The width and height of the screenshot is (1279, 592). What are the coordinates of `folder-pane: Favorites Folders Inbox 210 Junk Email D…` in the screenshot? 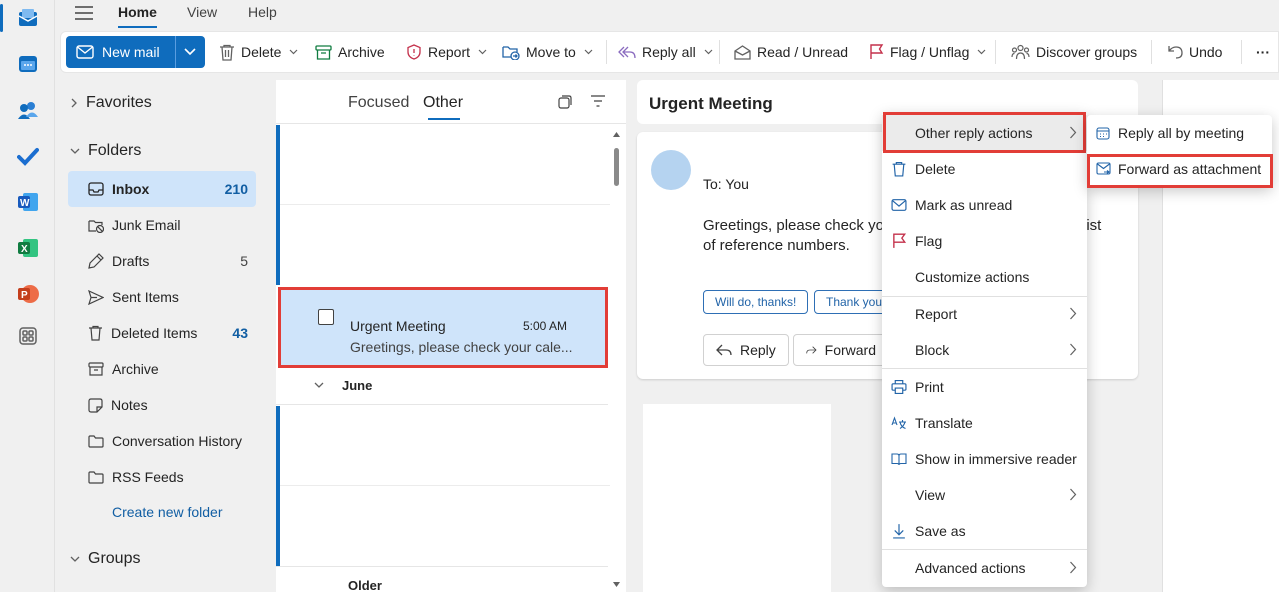 It's located at (162, 336).